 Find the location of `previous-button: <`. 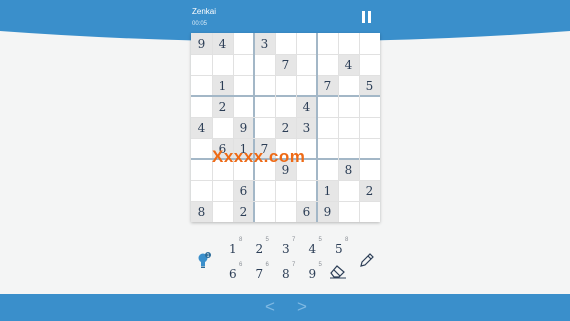

previous-button: < is located at coordinates (270, 307).